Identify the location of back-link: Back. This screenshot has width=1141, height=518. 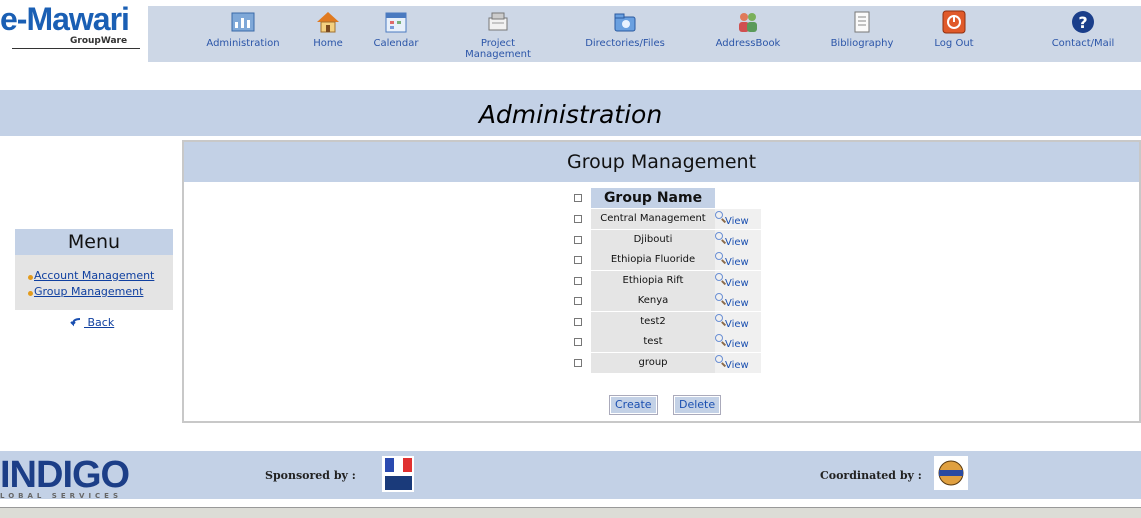
(92, 322).